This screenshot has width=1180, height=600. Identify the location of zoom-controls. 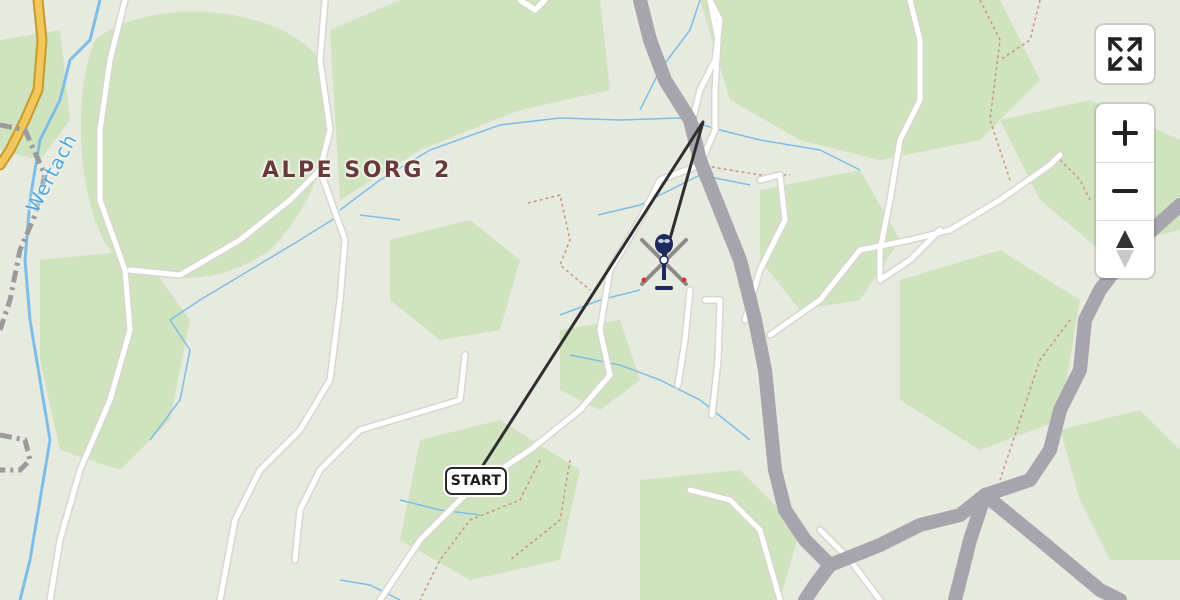
(1125, 191).